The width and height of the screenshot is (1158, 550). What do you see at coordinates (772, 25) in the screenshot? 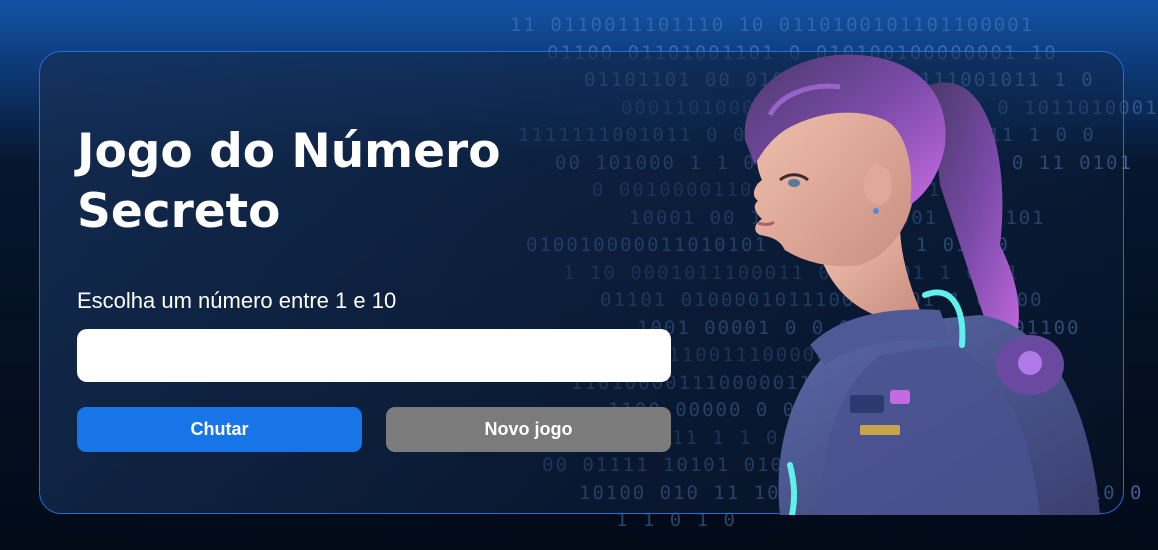
I see `binary-code-row: 11 0110011101110 10 0110100101101100001` at bounding box center [772, 25].